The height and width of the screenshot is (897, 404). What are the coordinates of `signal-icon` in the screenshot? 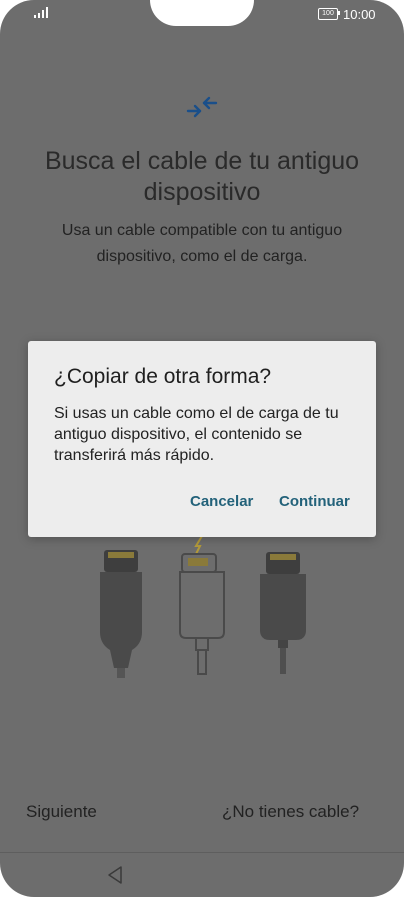 It's located at (41, 12).